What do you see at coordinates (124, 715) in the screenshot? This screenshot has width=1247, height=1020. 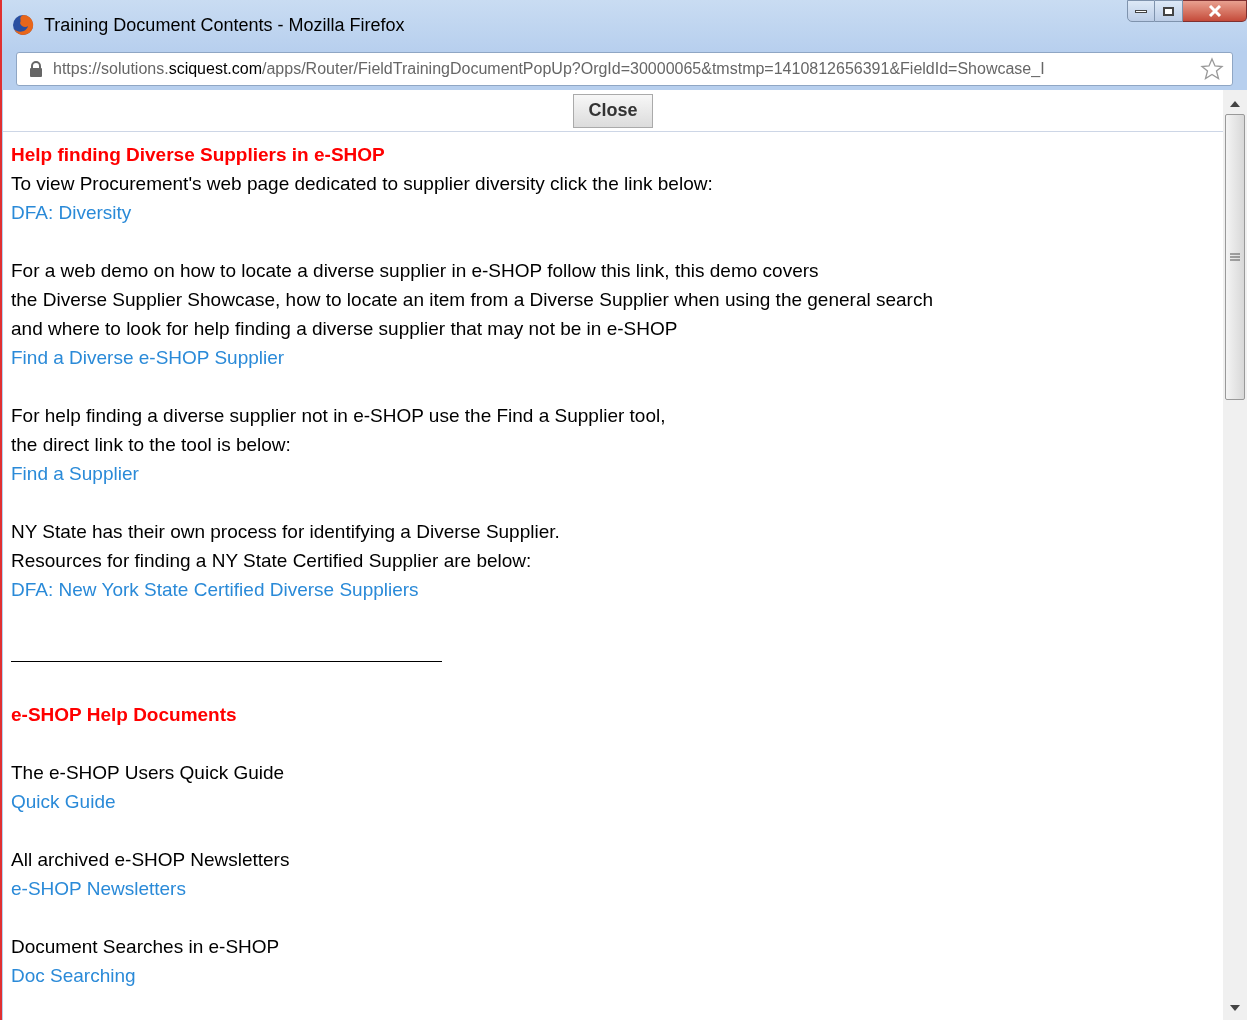 I see `section-heading: e-SHOP Help Documents` at bounding box center [124, 715].